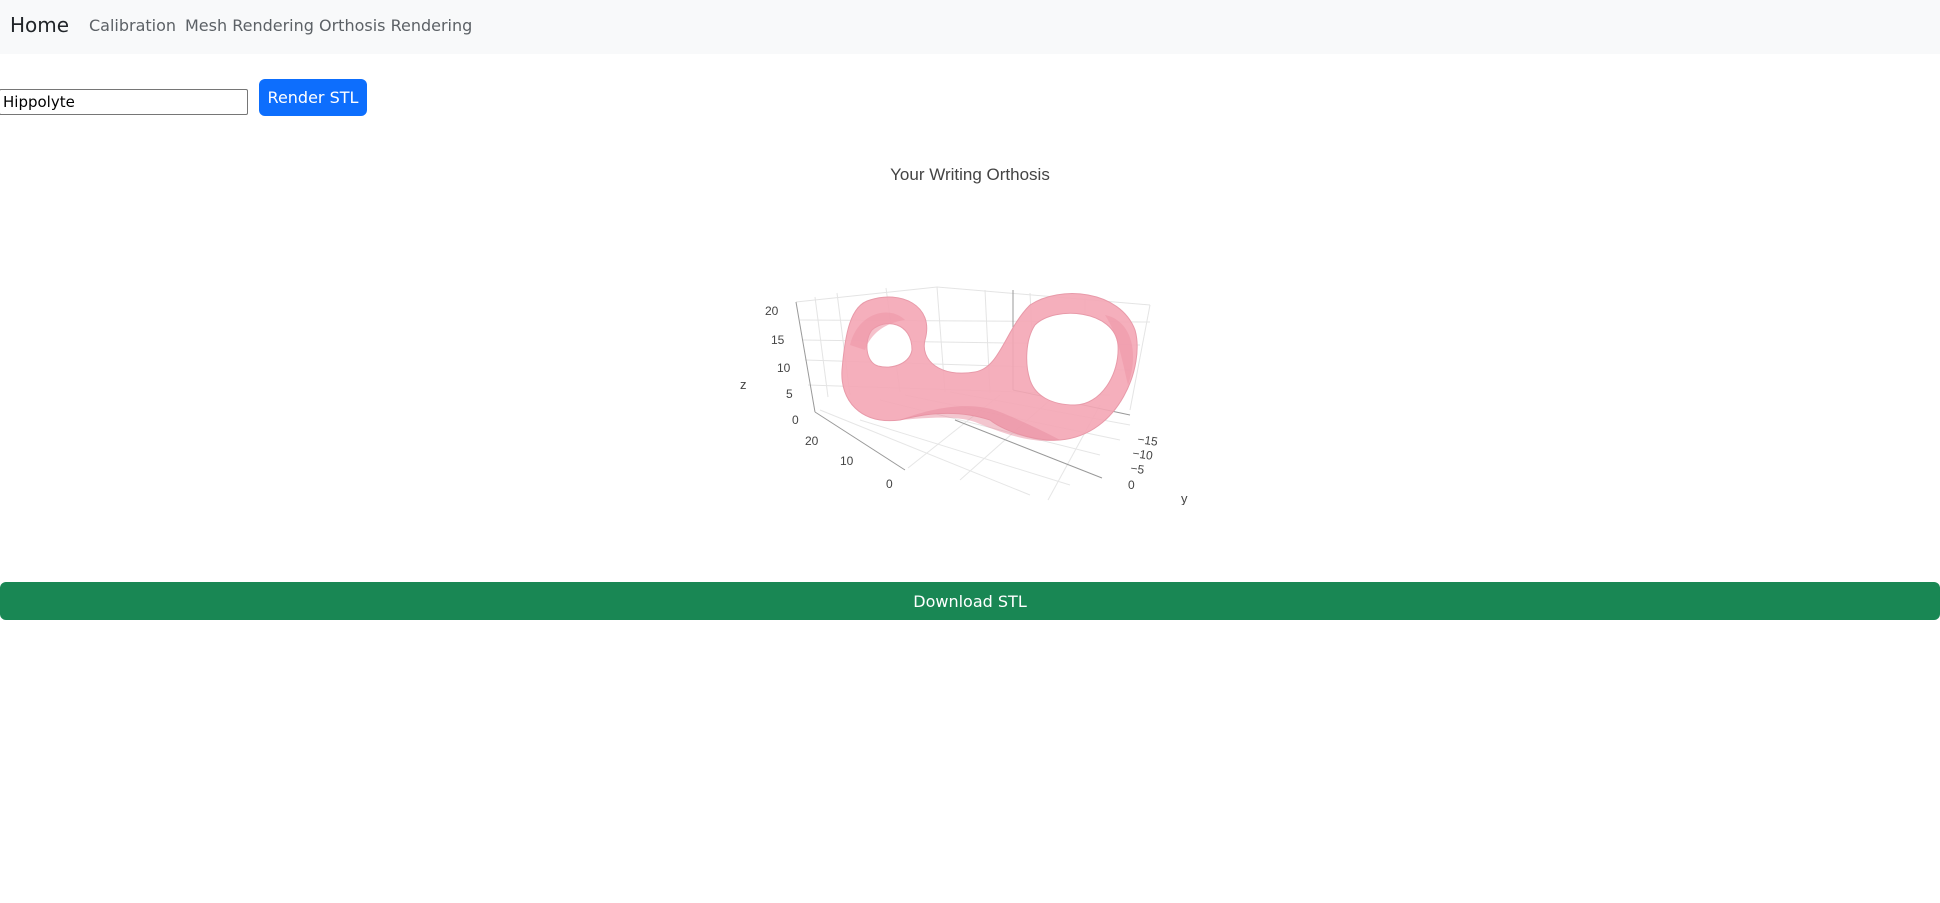 The width and height of the screenshot is (1940, 903). I want to click on x-tick: 20, so click(812, 441).